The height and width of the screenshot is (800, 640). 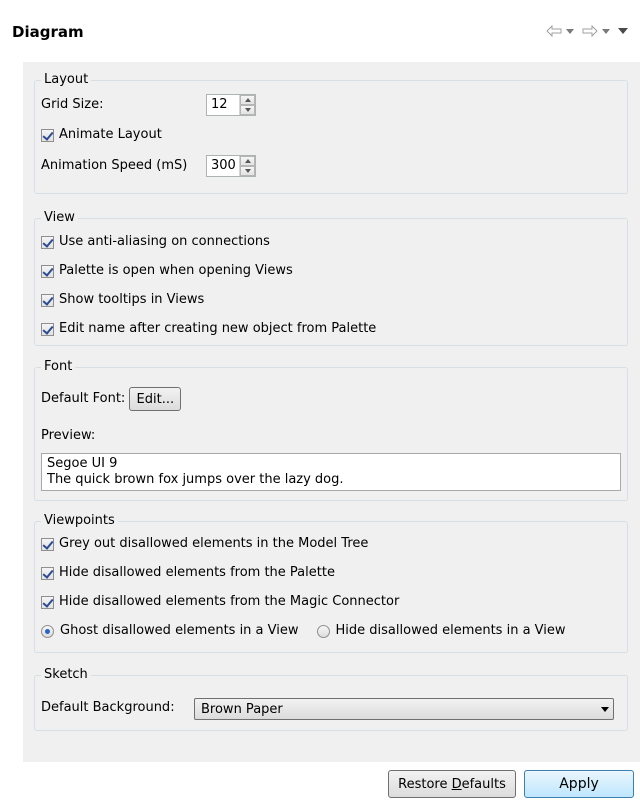 What do you see at coordinates (59, 218) in the screenshot?
I see `view-group-title: View` at bounding box center [59, 218].